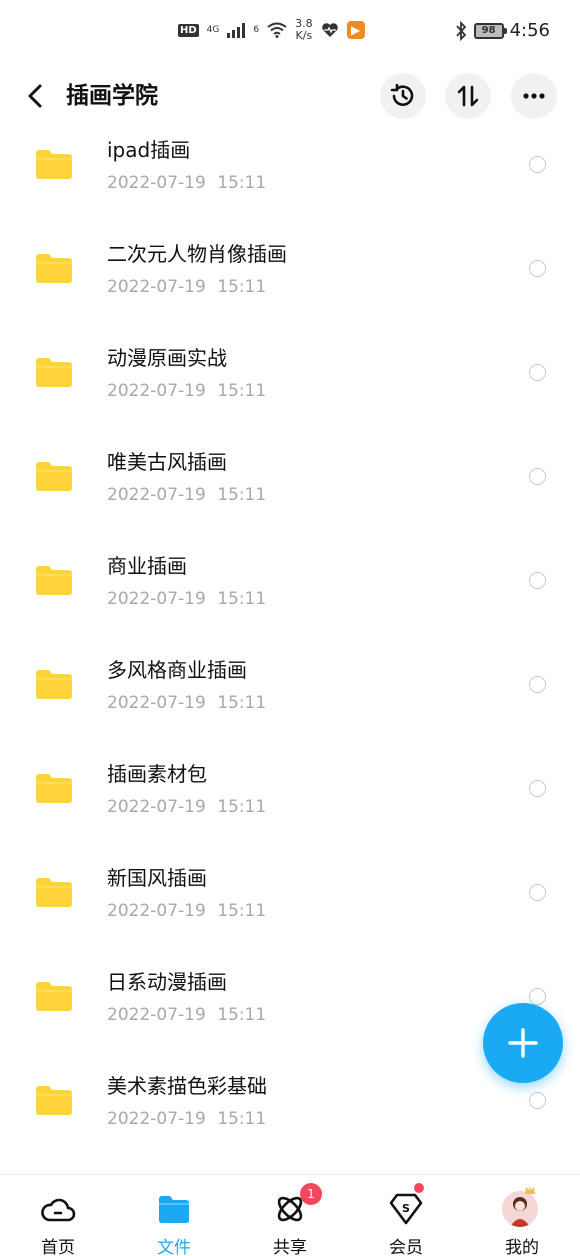 The height and width of the screenshot is (1256, 580). I want to click on sort-button, so click(468, 96).